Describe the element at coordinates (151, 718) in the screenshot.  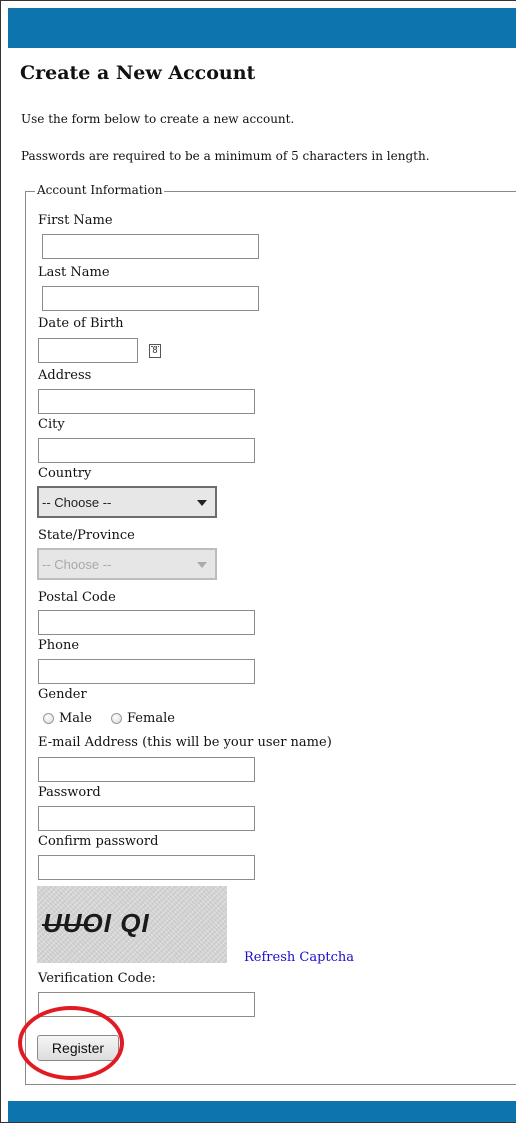
I see `gender-female-label: Female` at that location.